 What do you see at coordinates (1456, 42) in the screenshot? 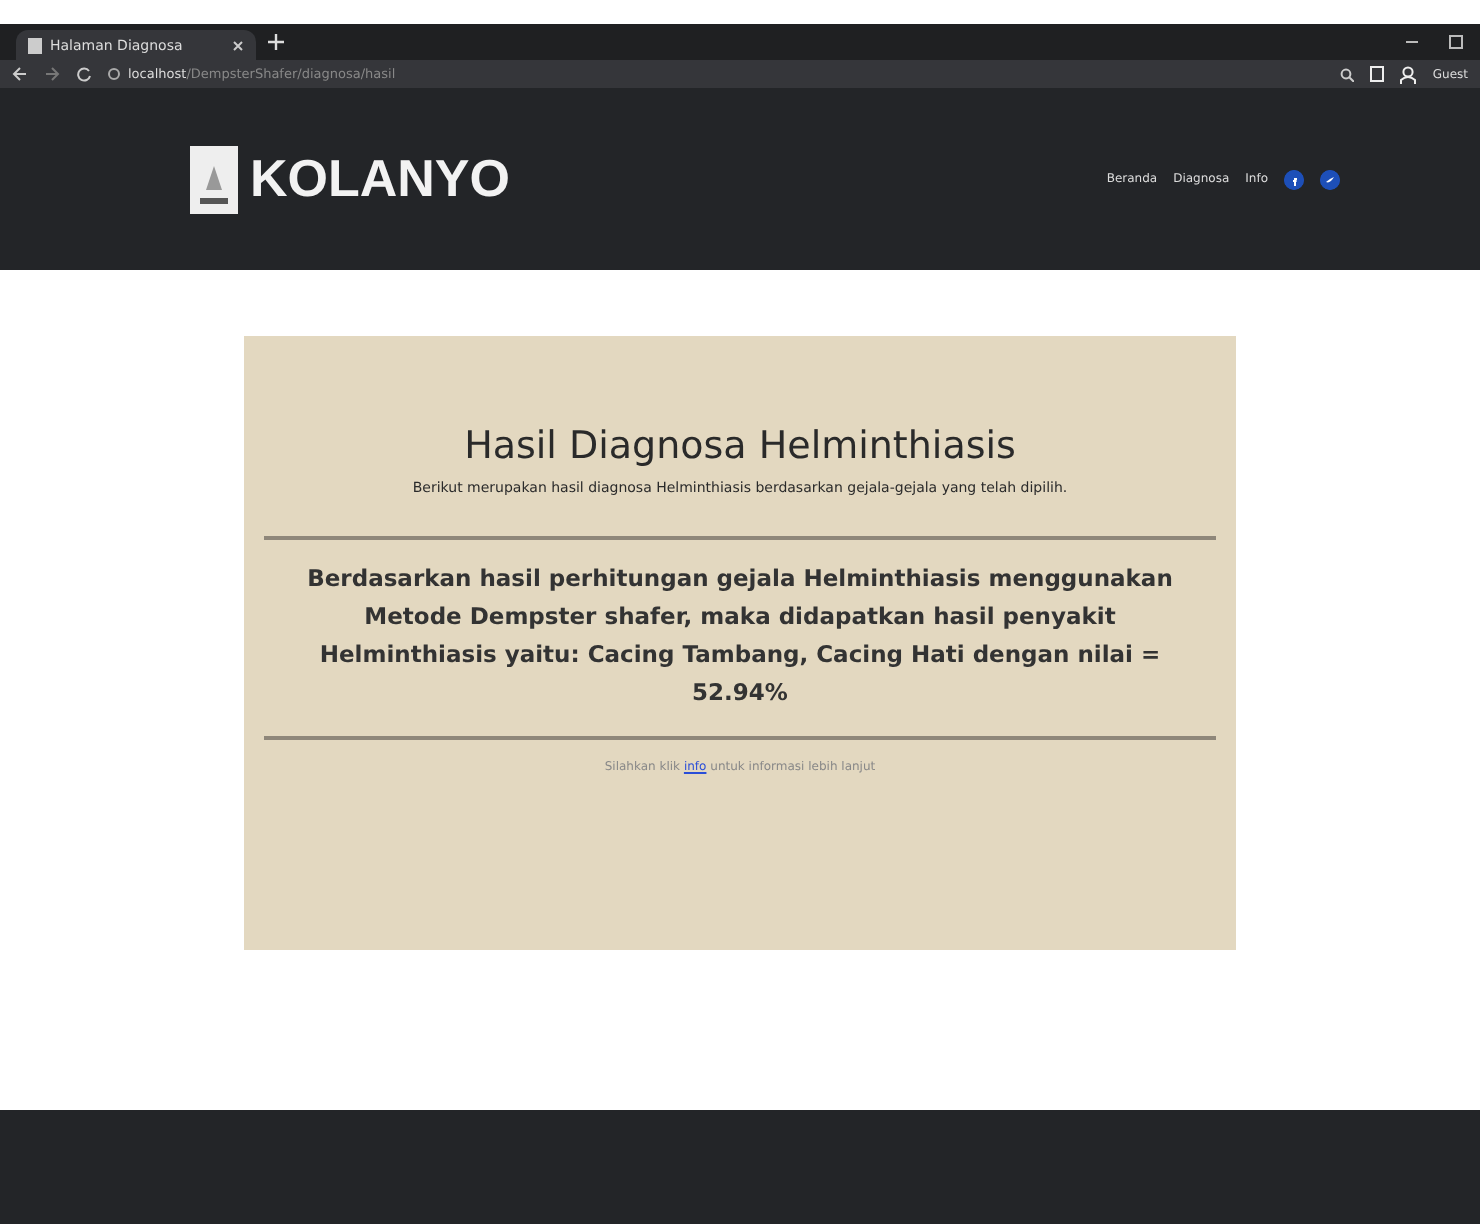
I see `maximize-icon` at bounding box center [1456, 42].